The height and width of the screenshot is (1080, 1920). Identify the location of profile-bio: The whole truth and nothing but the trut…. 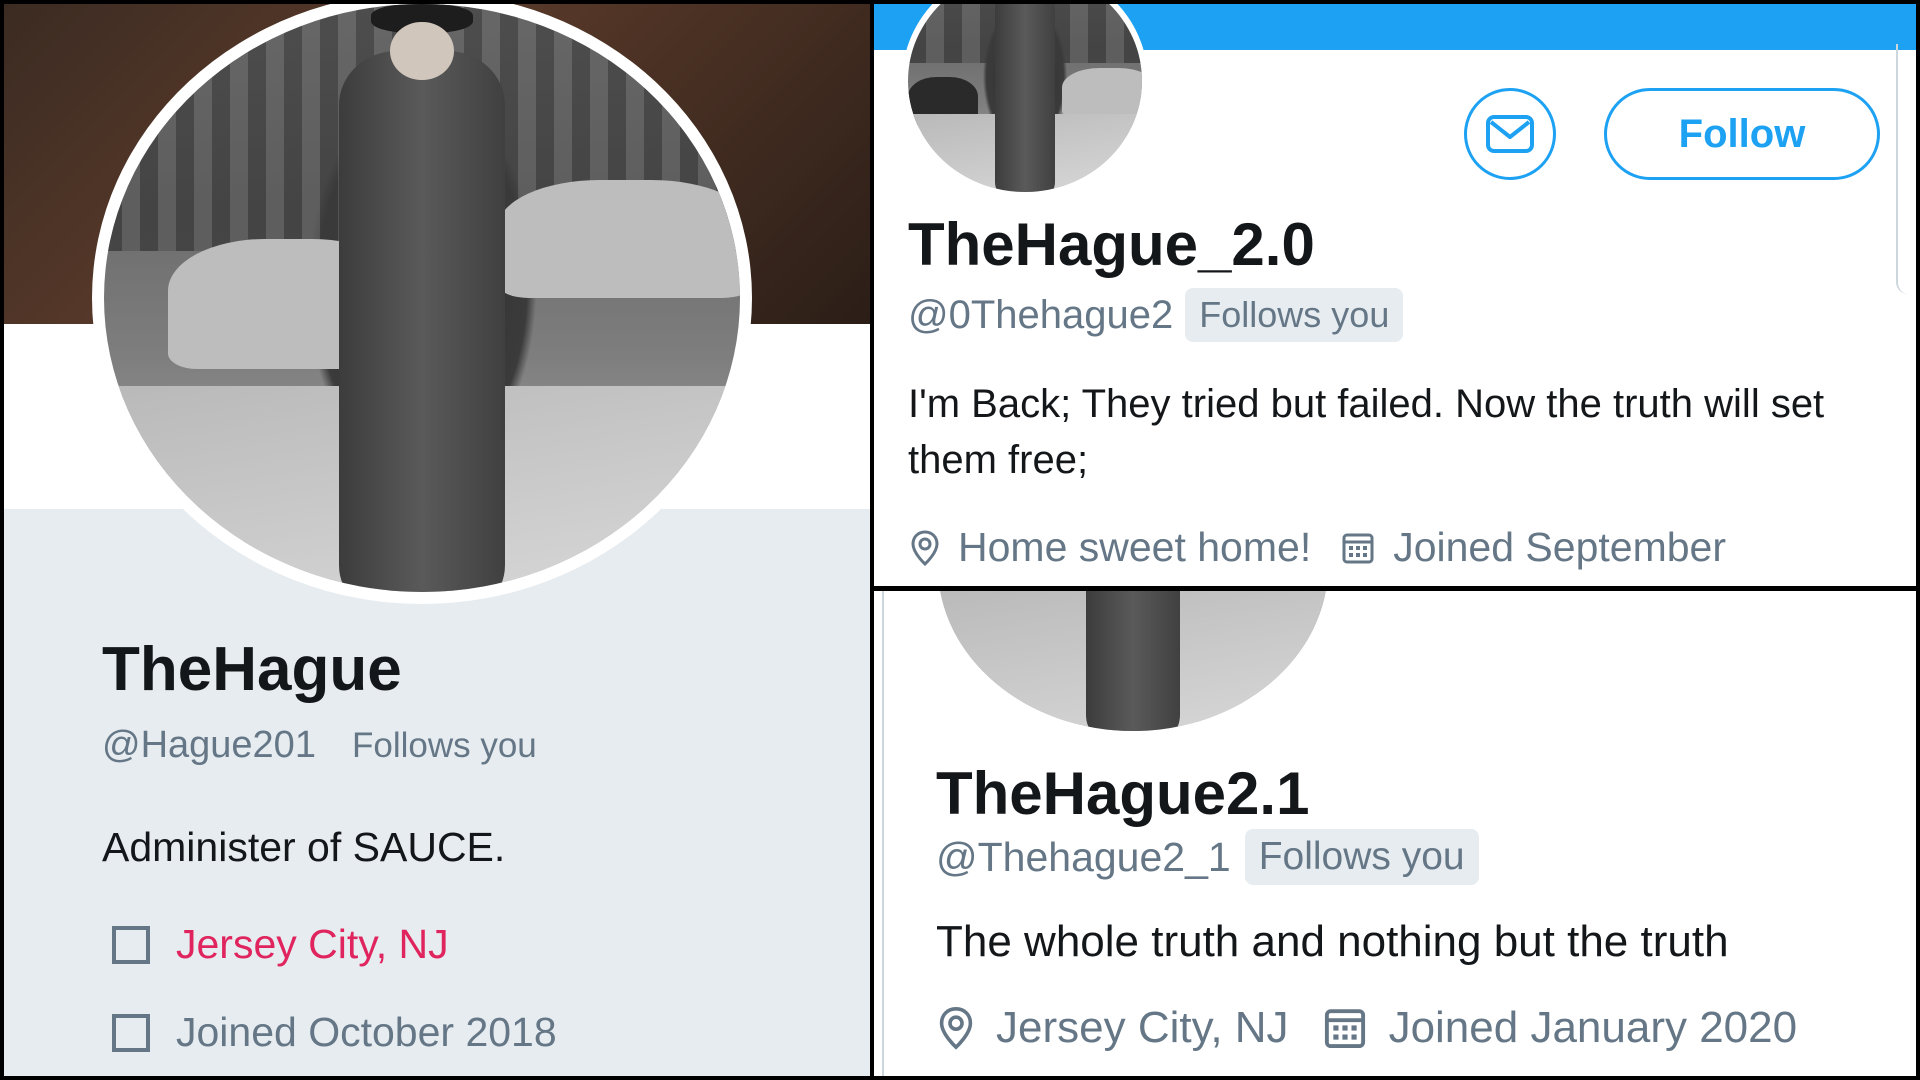
(1332, 941).